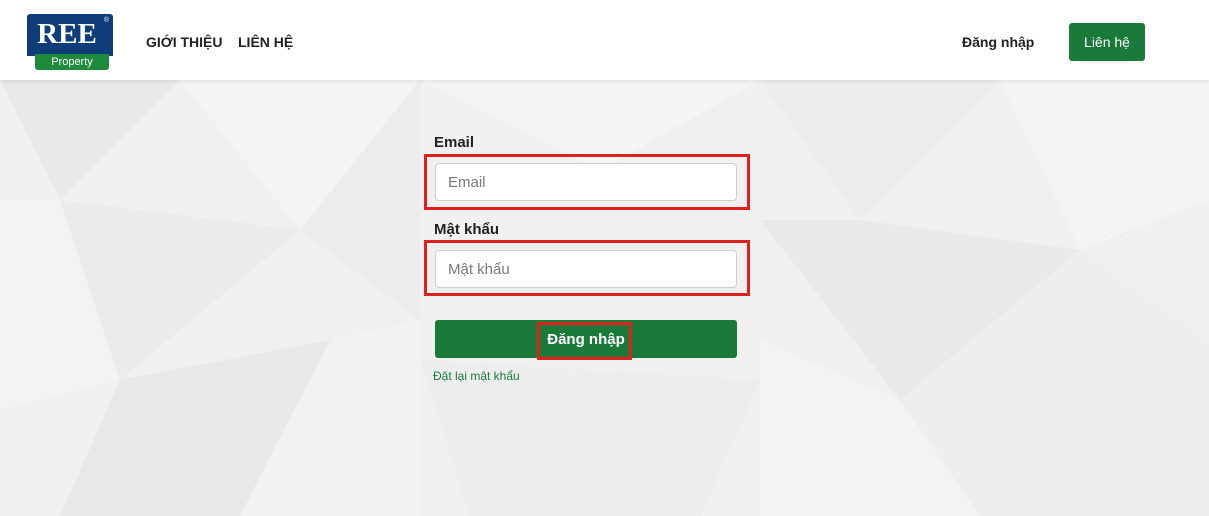 This screenshot has height=516, width=1209. Describe the element at coordinates (586, 269) in the screenshot. I see `password-input` at that location.